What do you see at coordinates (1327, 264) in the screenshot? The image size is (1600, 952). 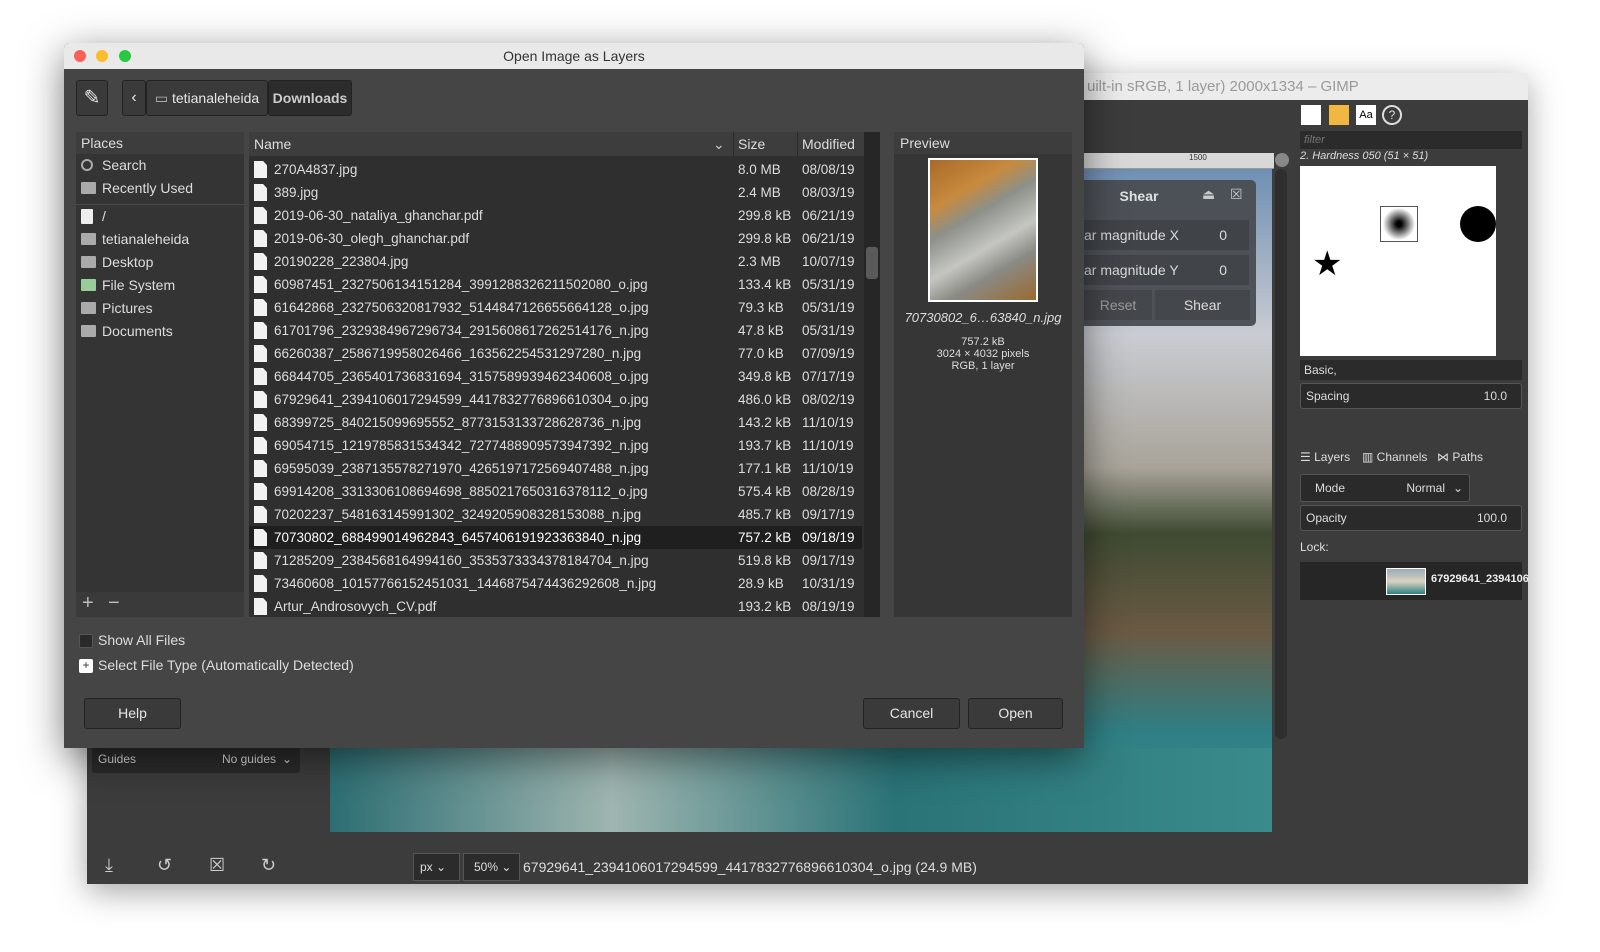 I see `brush-star: ★` at bounding box center [1327, 264].